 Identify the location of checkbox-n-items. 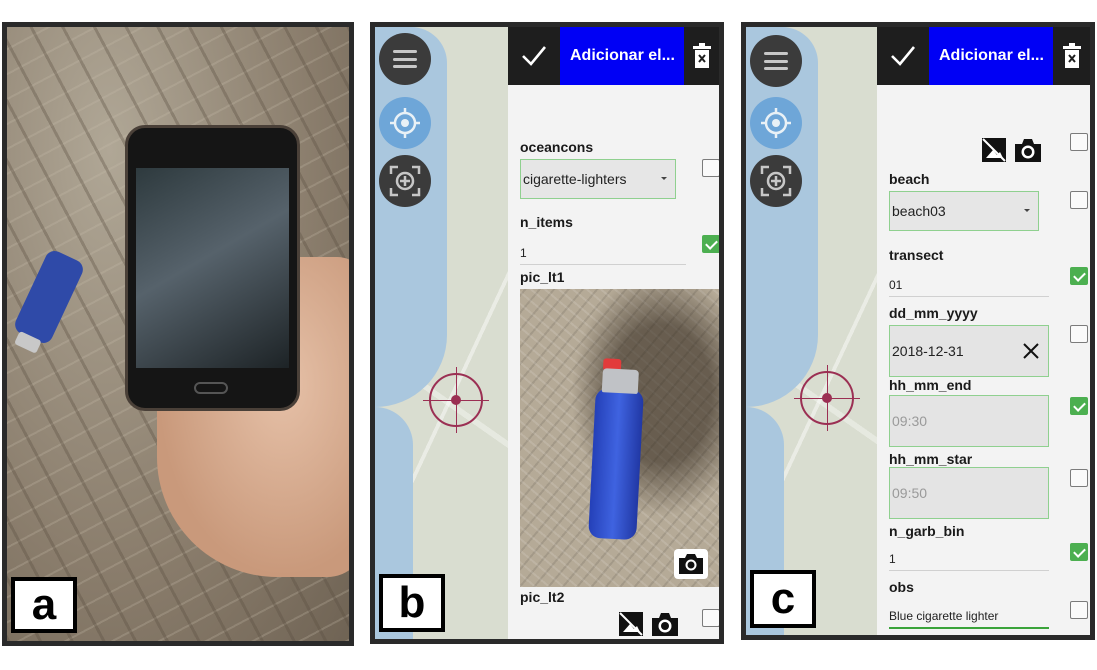
(710, 244).